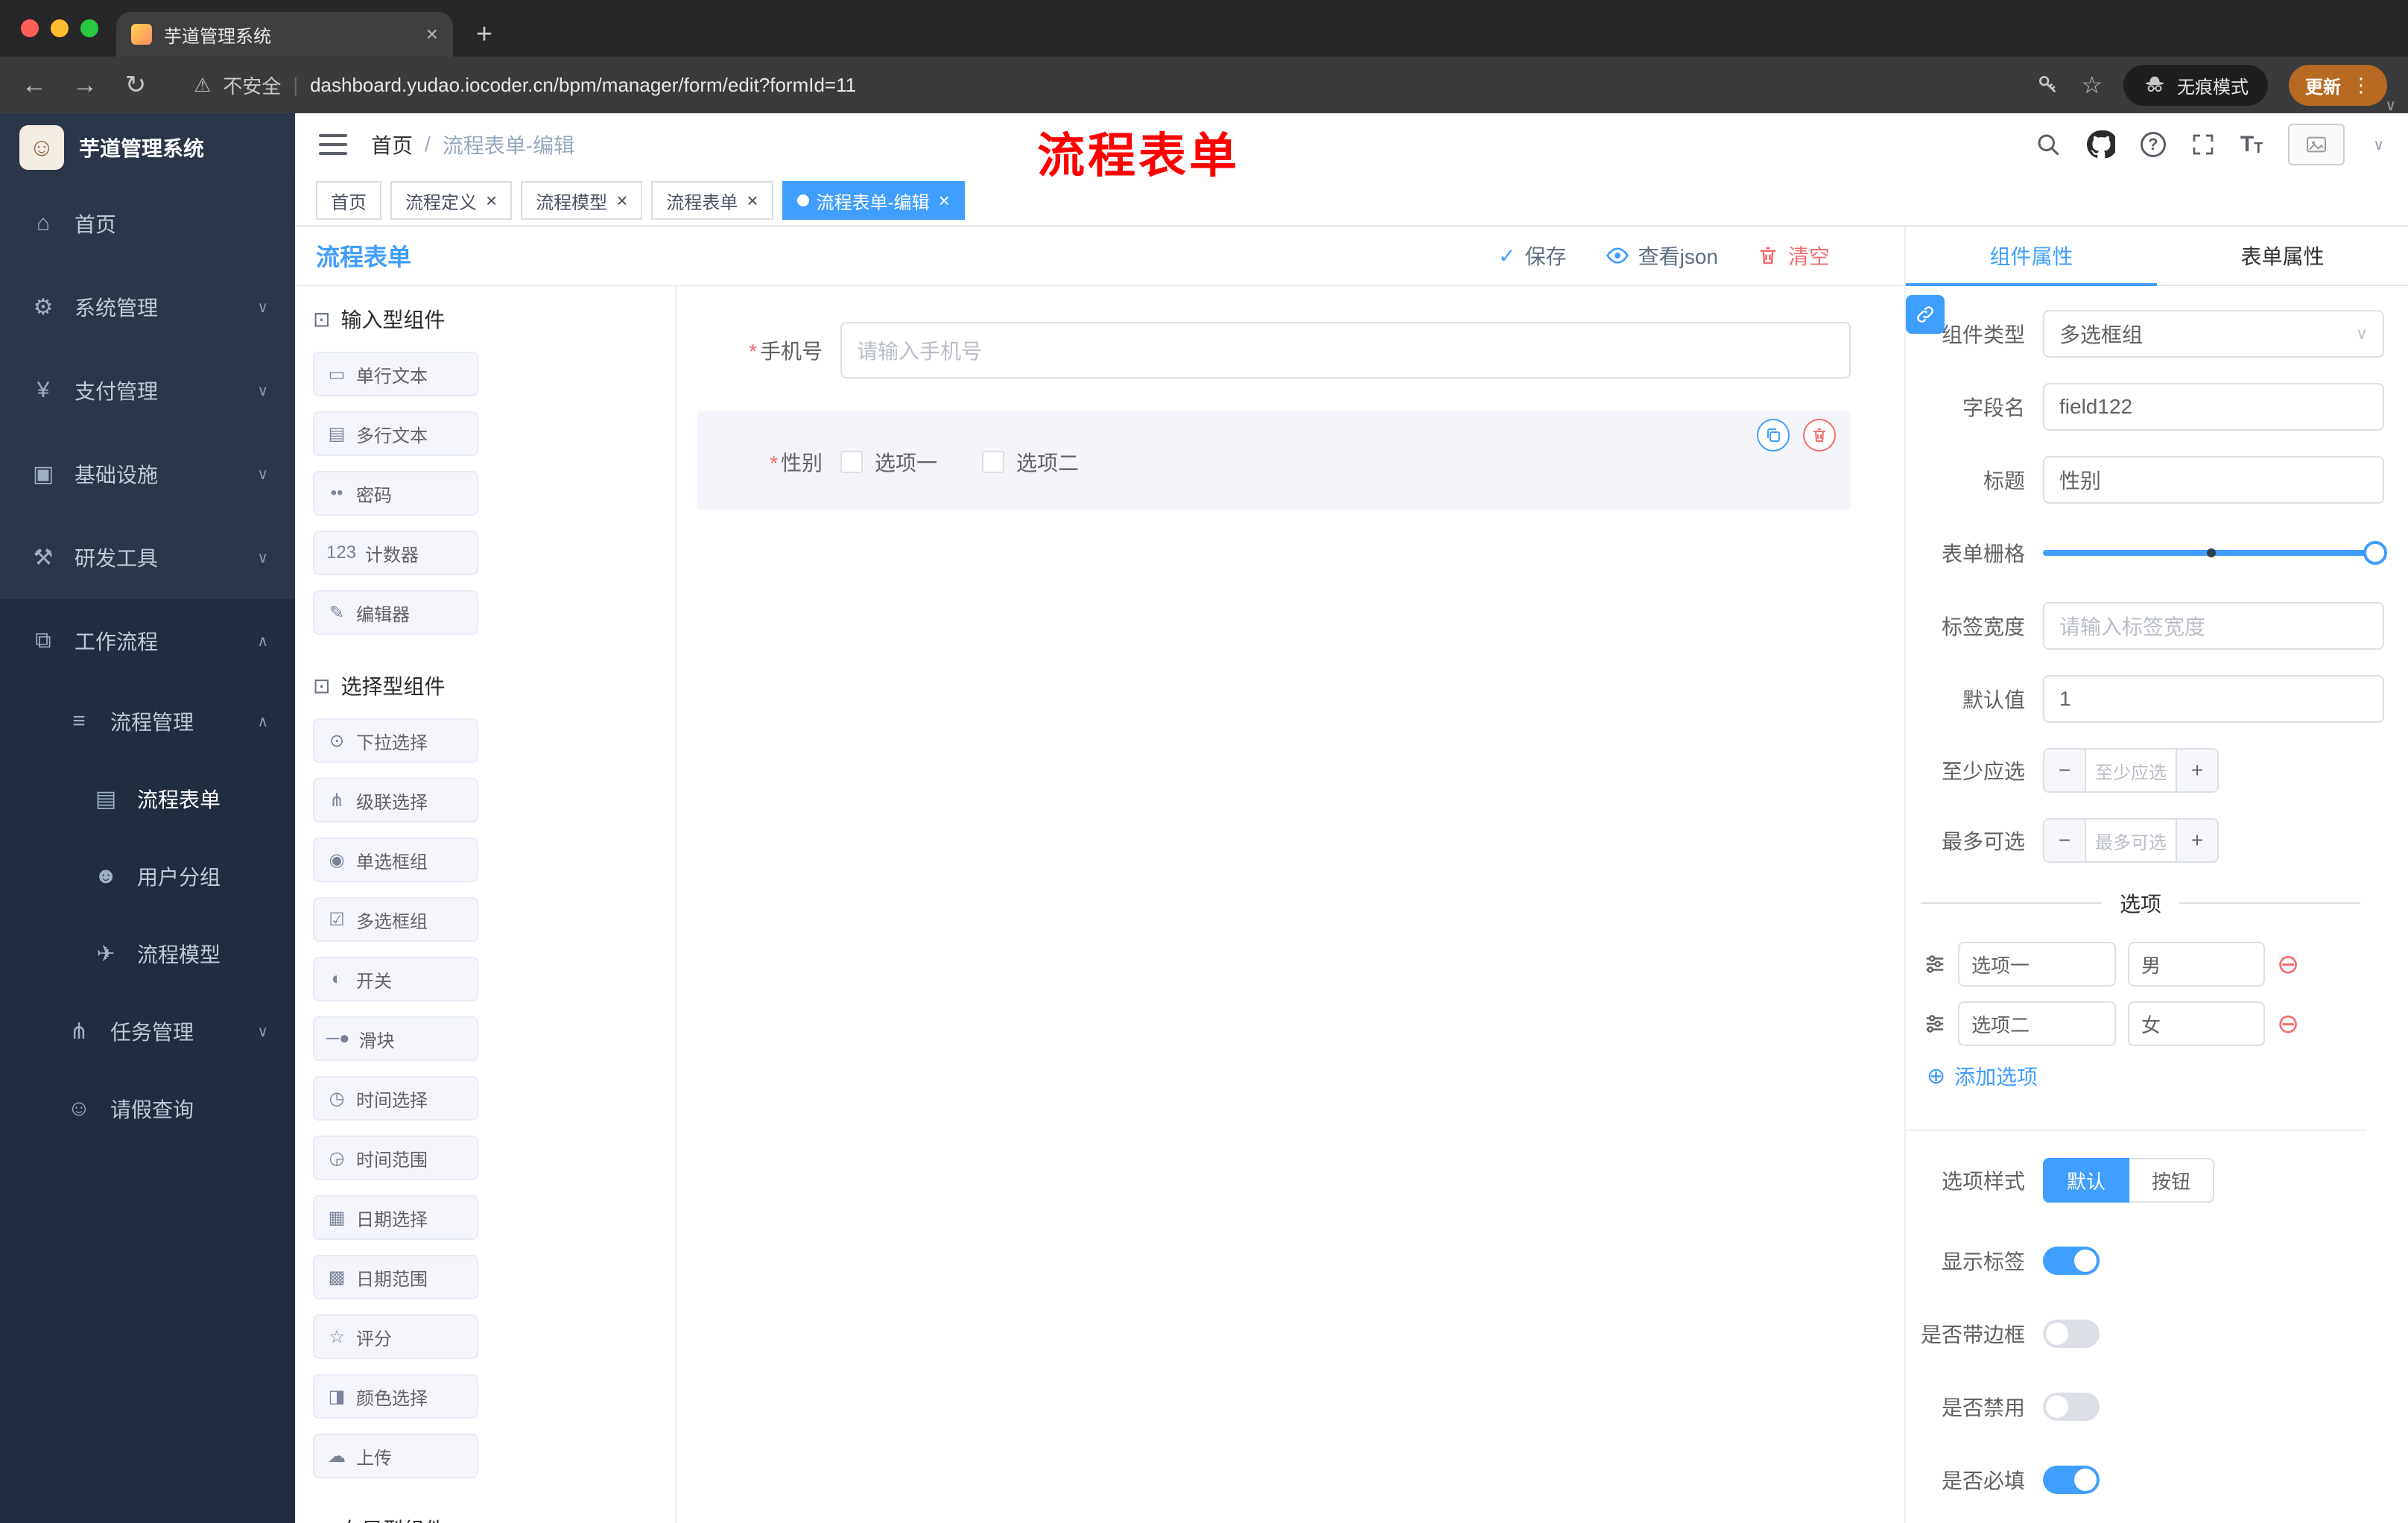  I want to click on palette-component: ⋔ 级联选择, so click(395, 801).